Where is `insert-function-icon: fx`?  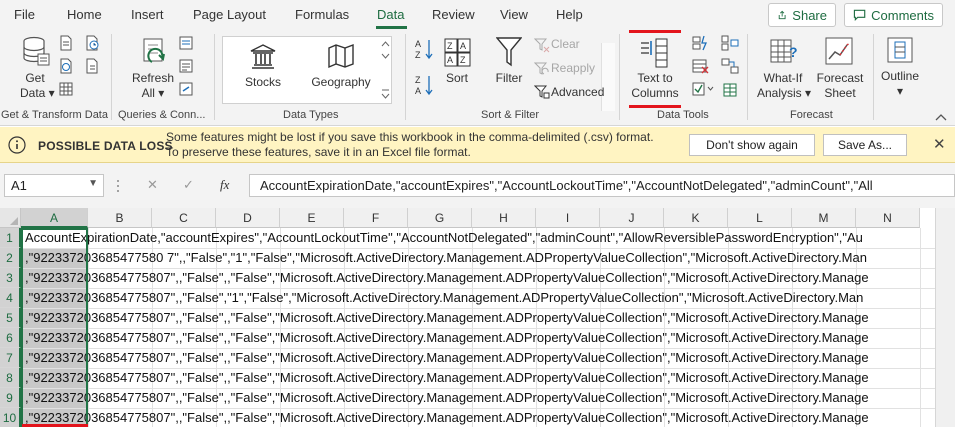 insert-function-icon: fx is located at coordinates (224, 185).